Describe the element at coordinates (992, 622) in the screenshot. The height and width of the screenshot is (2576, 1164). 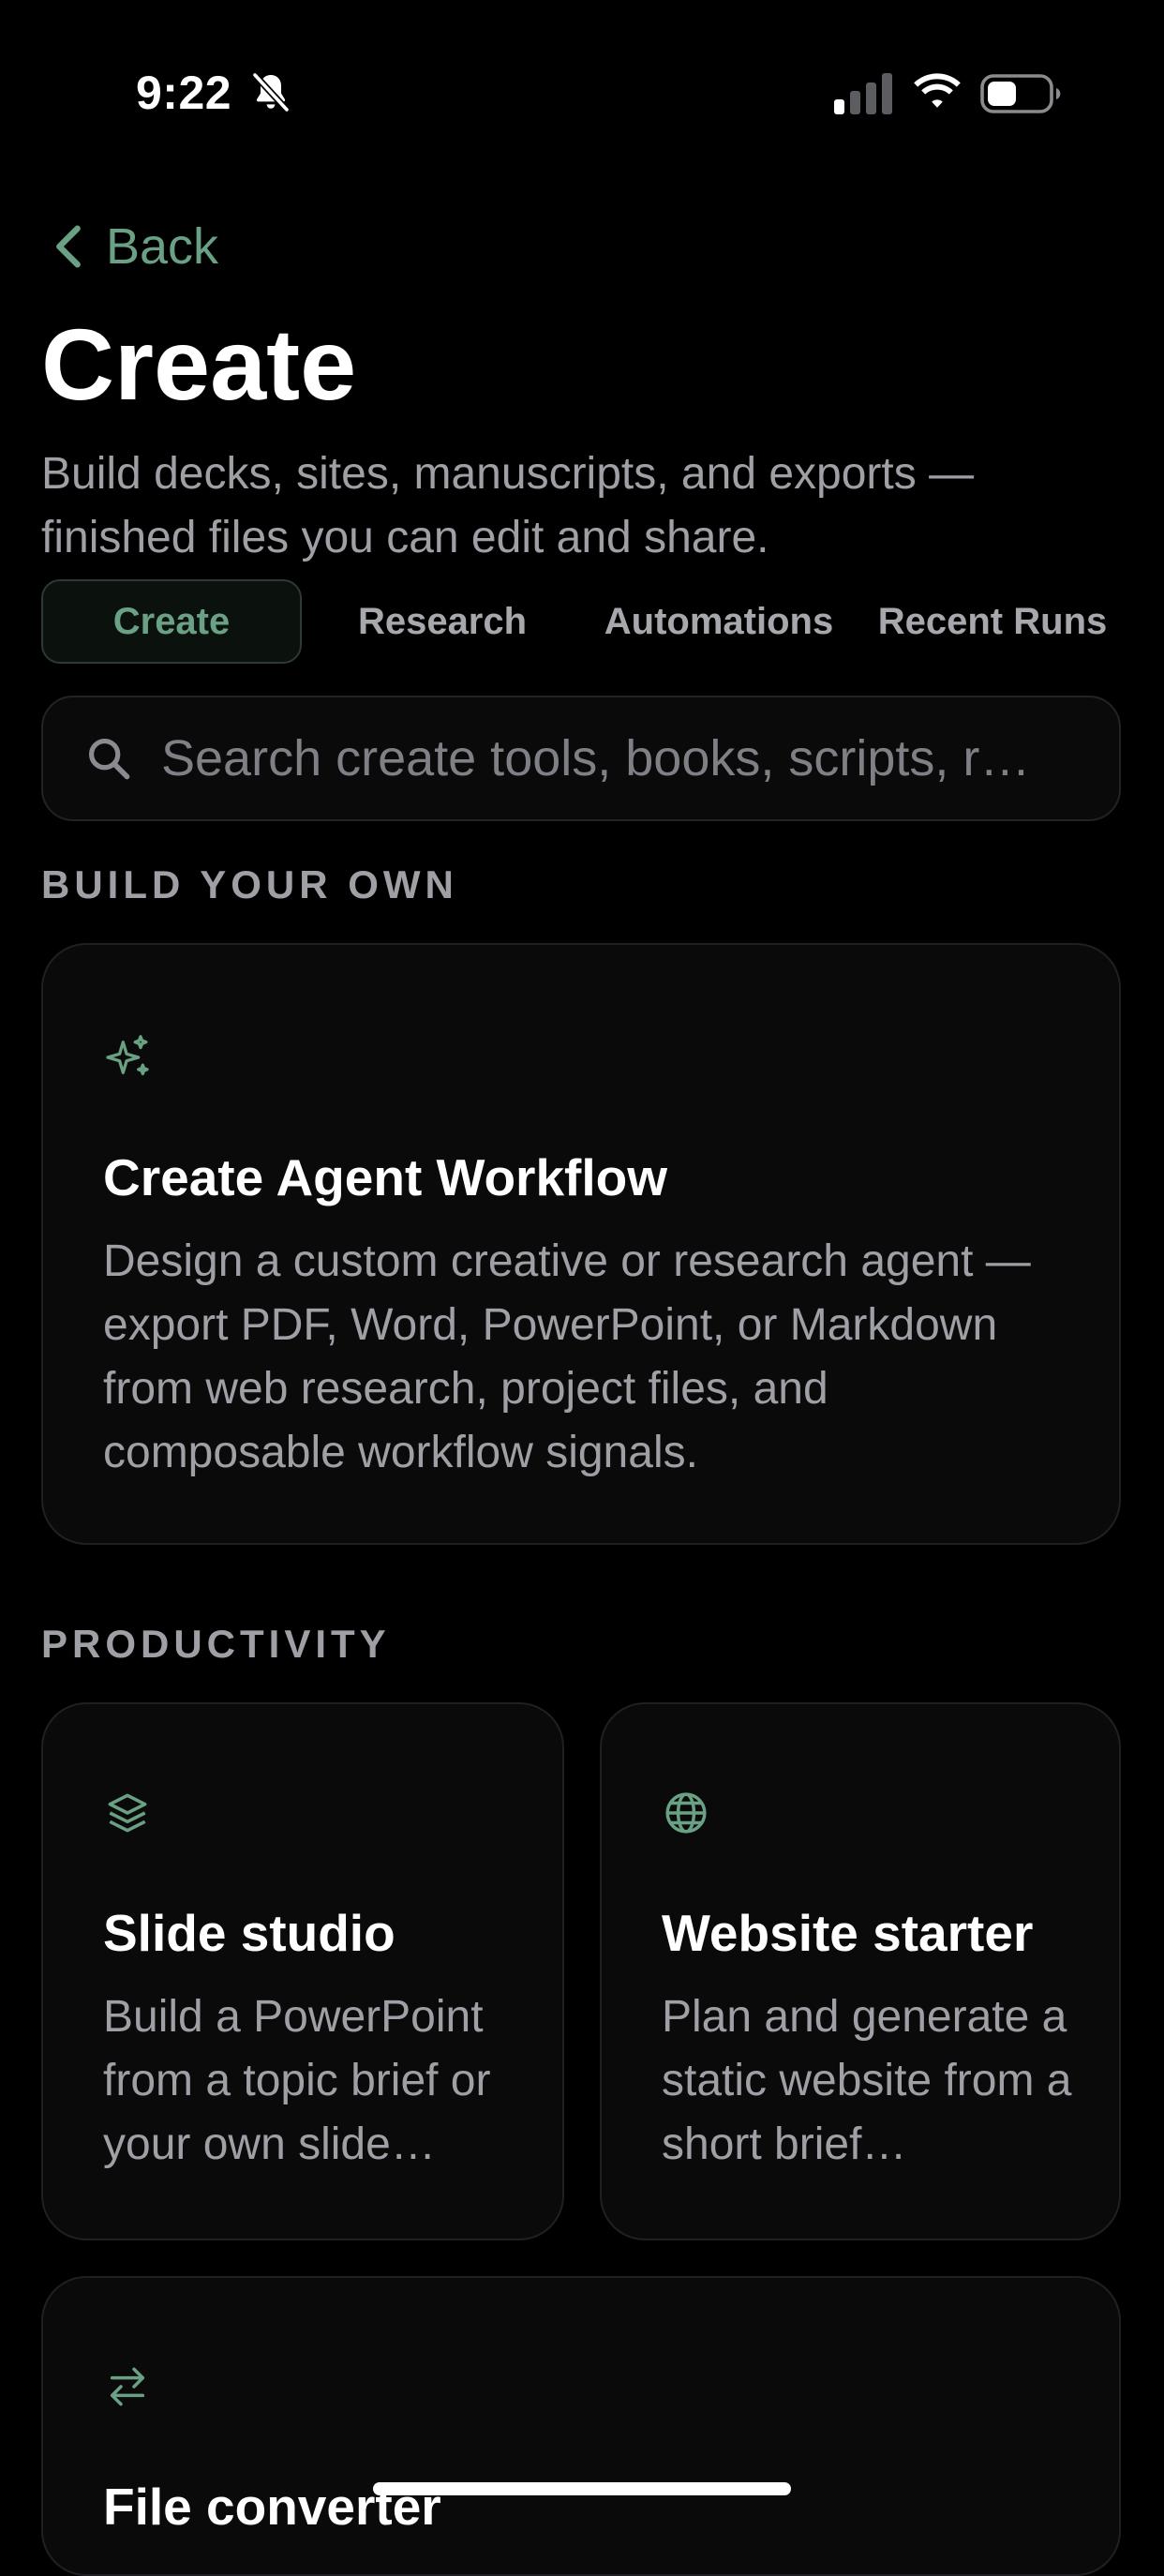
I see `tab-recent-runs: Recent Runs` at that location.